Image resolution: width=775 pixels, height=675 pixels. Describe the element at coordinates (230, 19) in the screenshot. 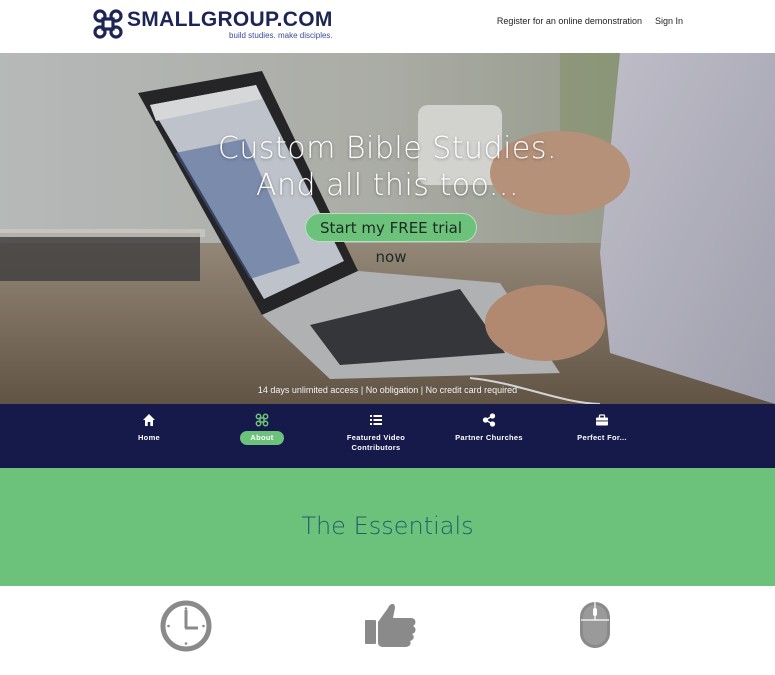

I see `logo-name: SMALLGROUP.COM` at that location.